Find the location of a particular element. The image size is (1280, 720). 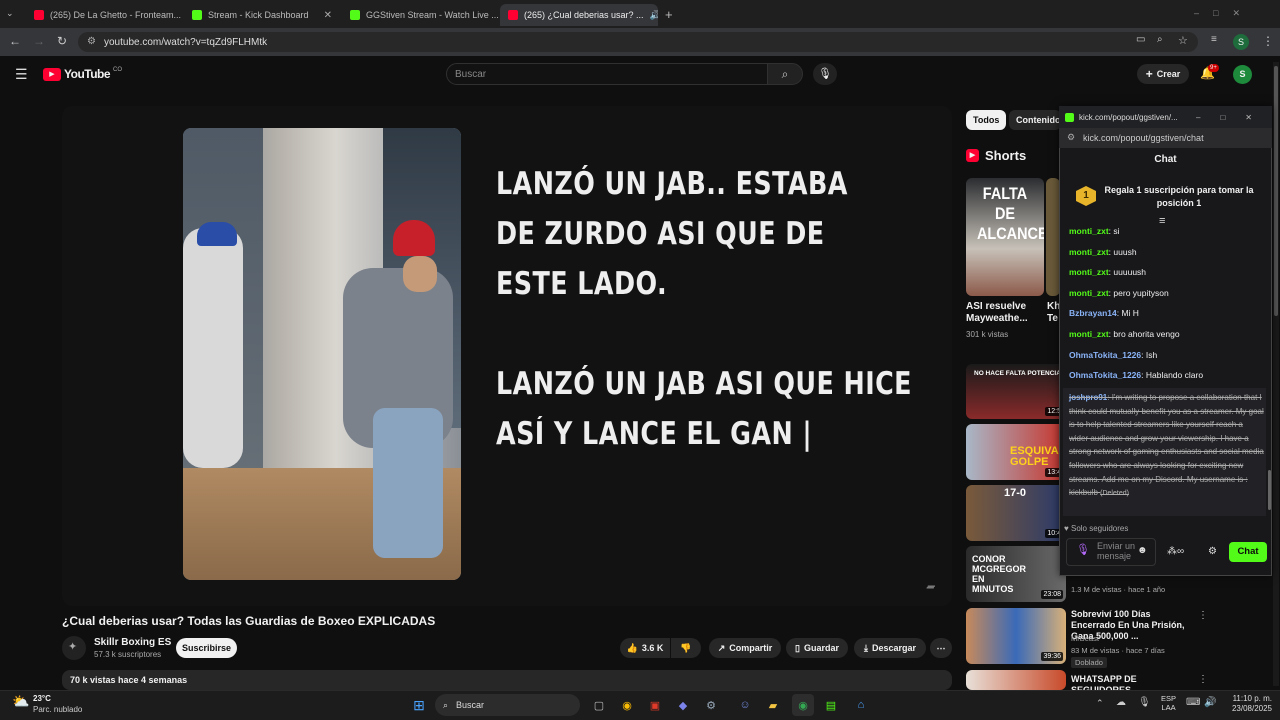

language-indicator: ESP LAA is located at coordinates (1168, 703).